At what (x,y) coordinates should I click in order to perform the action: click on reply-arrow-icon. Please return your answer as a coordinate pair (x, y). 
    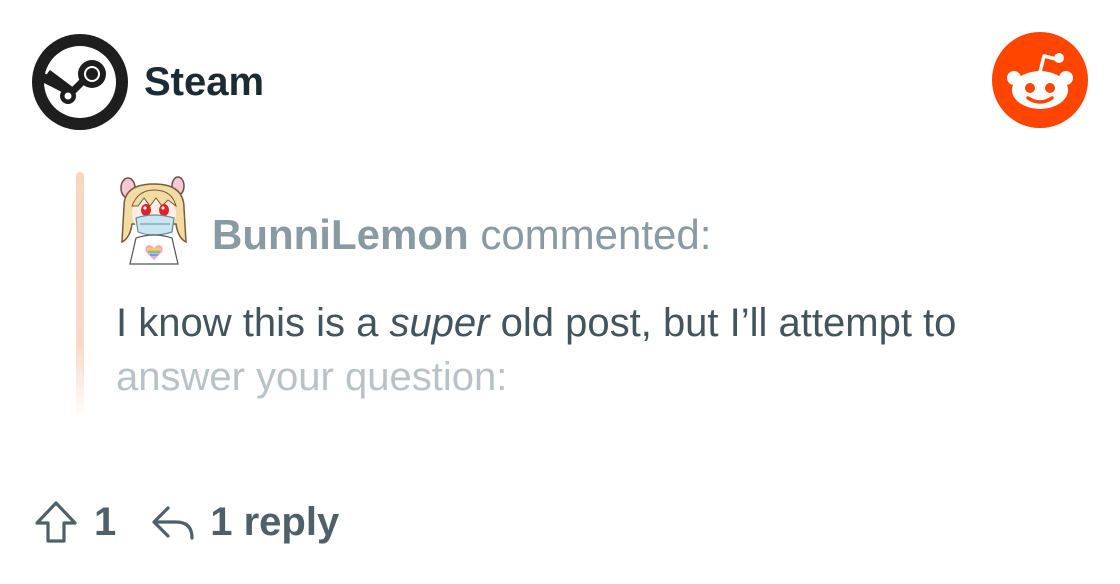
    Looking at the image, I should click on (172, 522).